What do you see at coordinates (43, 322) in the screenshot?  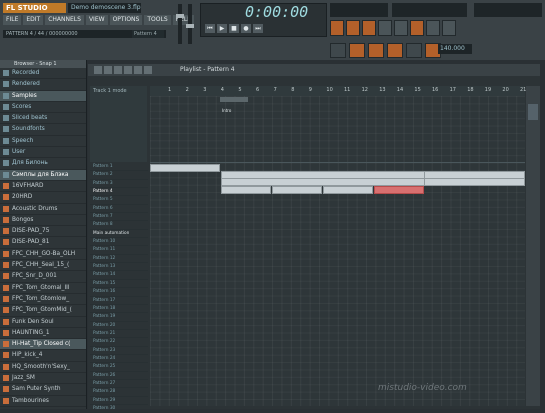 I see `browser-item: Funk Den Soul` at bounding box center [43, 322].